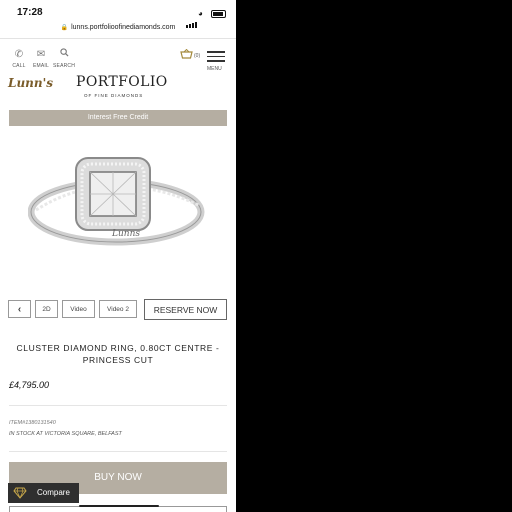 The image size is (512, 512). I want to click on basket-icon, so click(186, 55).